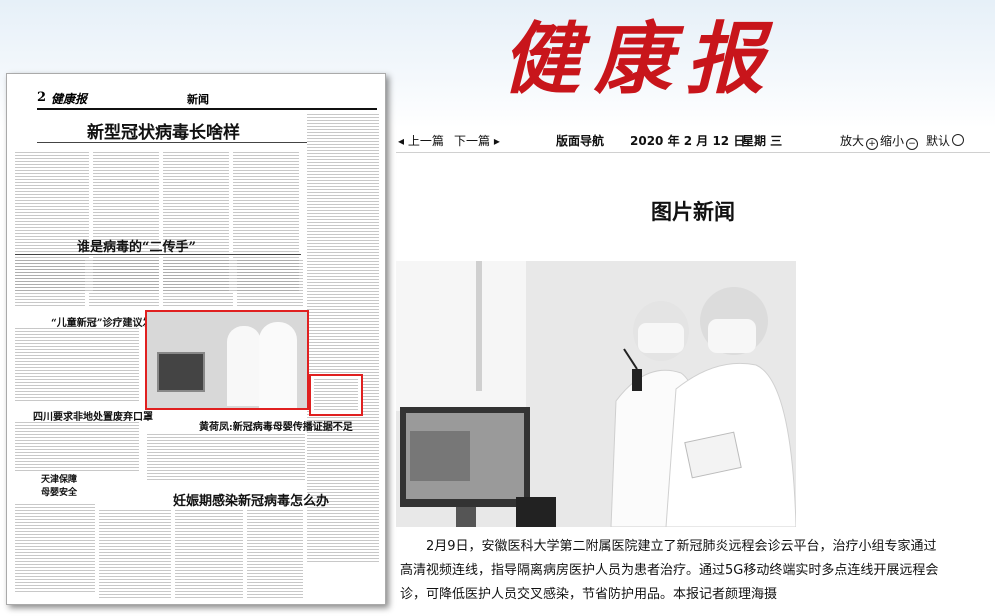  I want to click on page-section: 新闻, so click(198, 99).